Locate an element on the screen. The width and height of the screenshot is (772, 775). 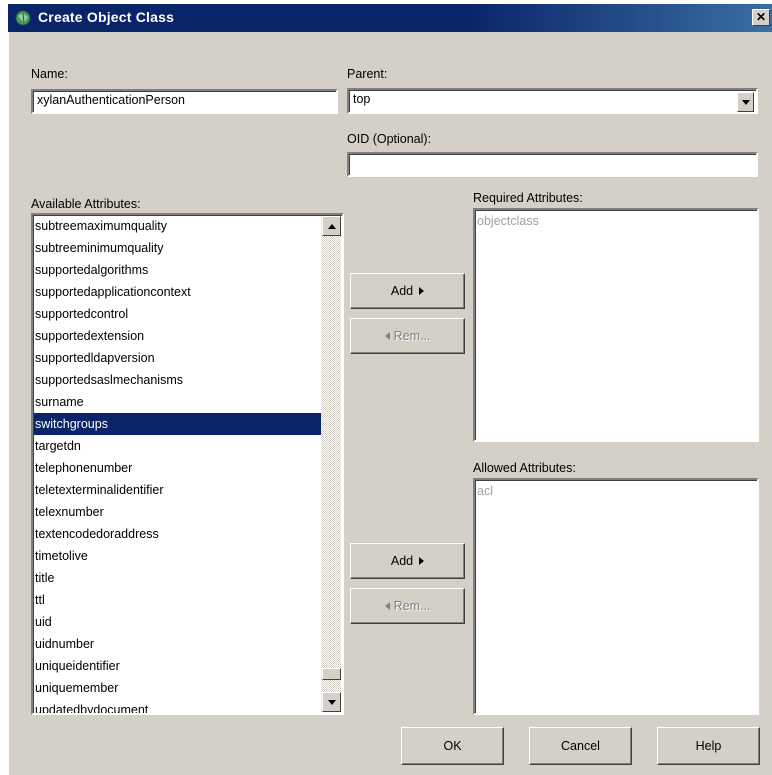
cancel-button: Cancel is located at coordinates (580, 746).